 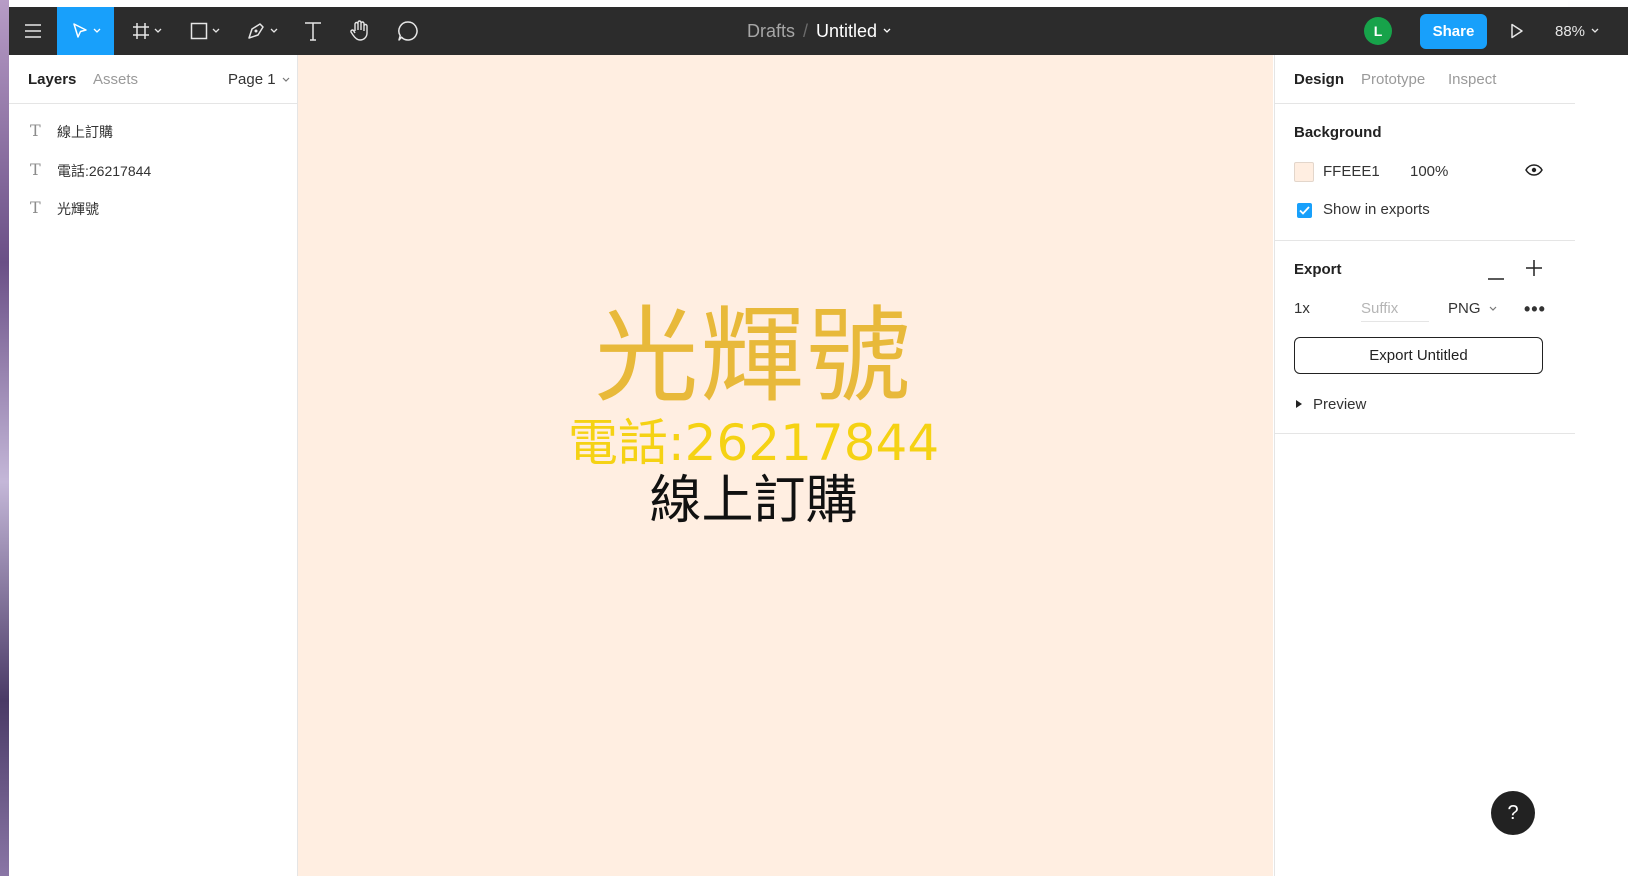 What do you see at coordinates (153, 130) in the screenshot?
I see `layer-item: T 線上訂購` at bounding box center [153, 130].